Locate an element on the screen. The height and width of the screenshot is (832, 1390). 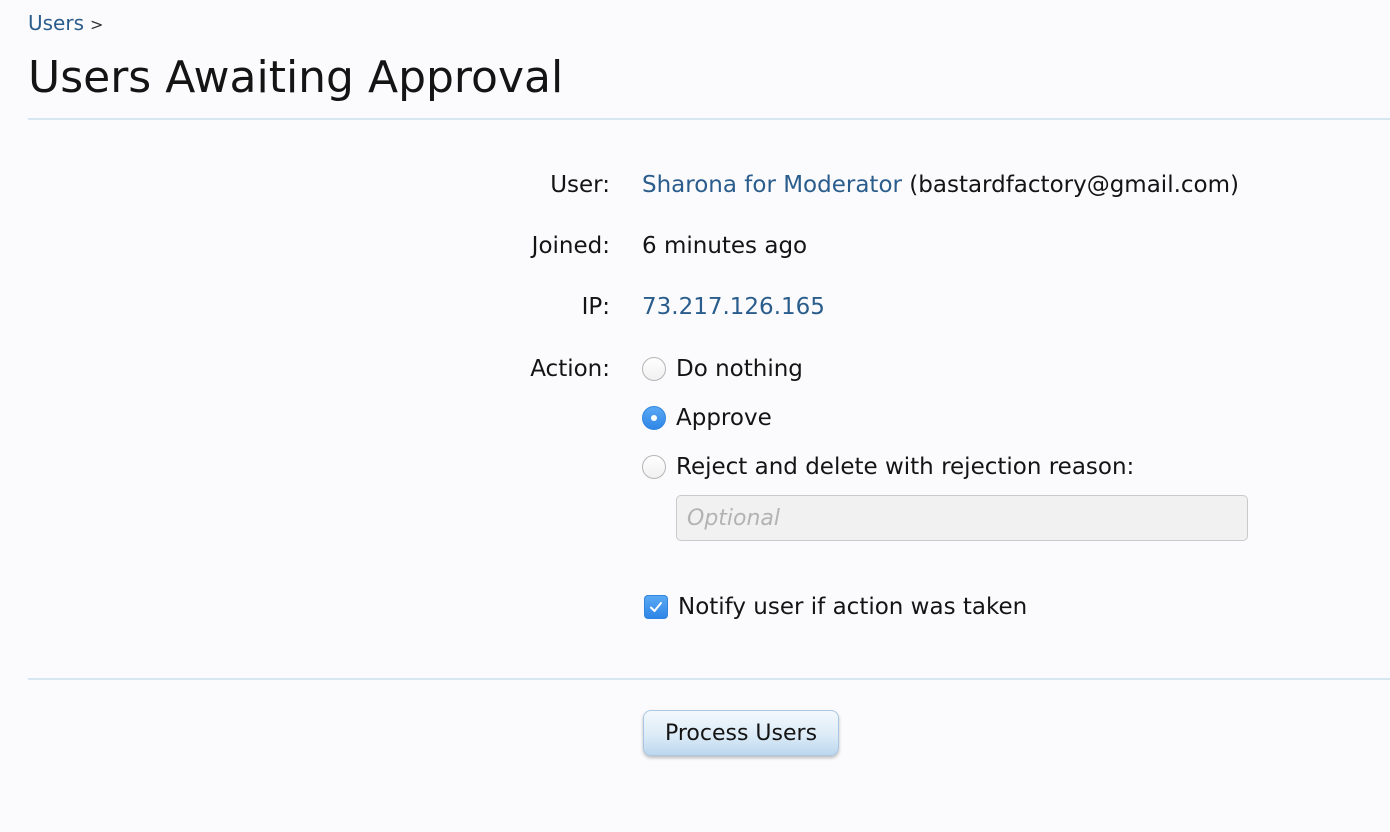
radio-approve-label: Approve is located at coordinates (724, 418).